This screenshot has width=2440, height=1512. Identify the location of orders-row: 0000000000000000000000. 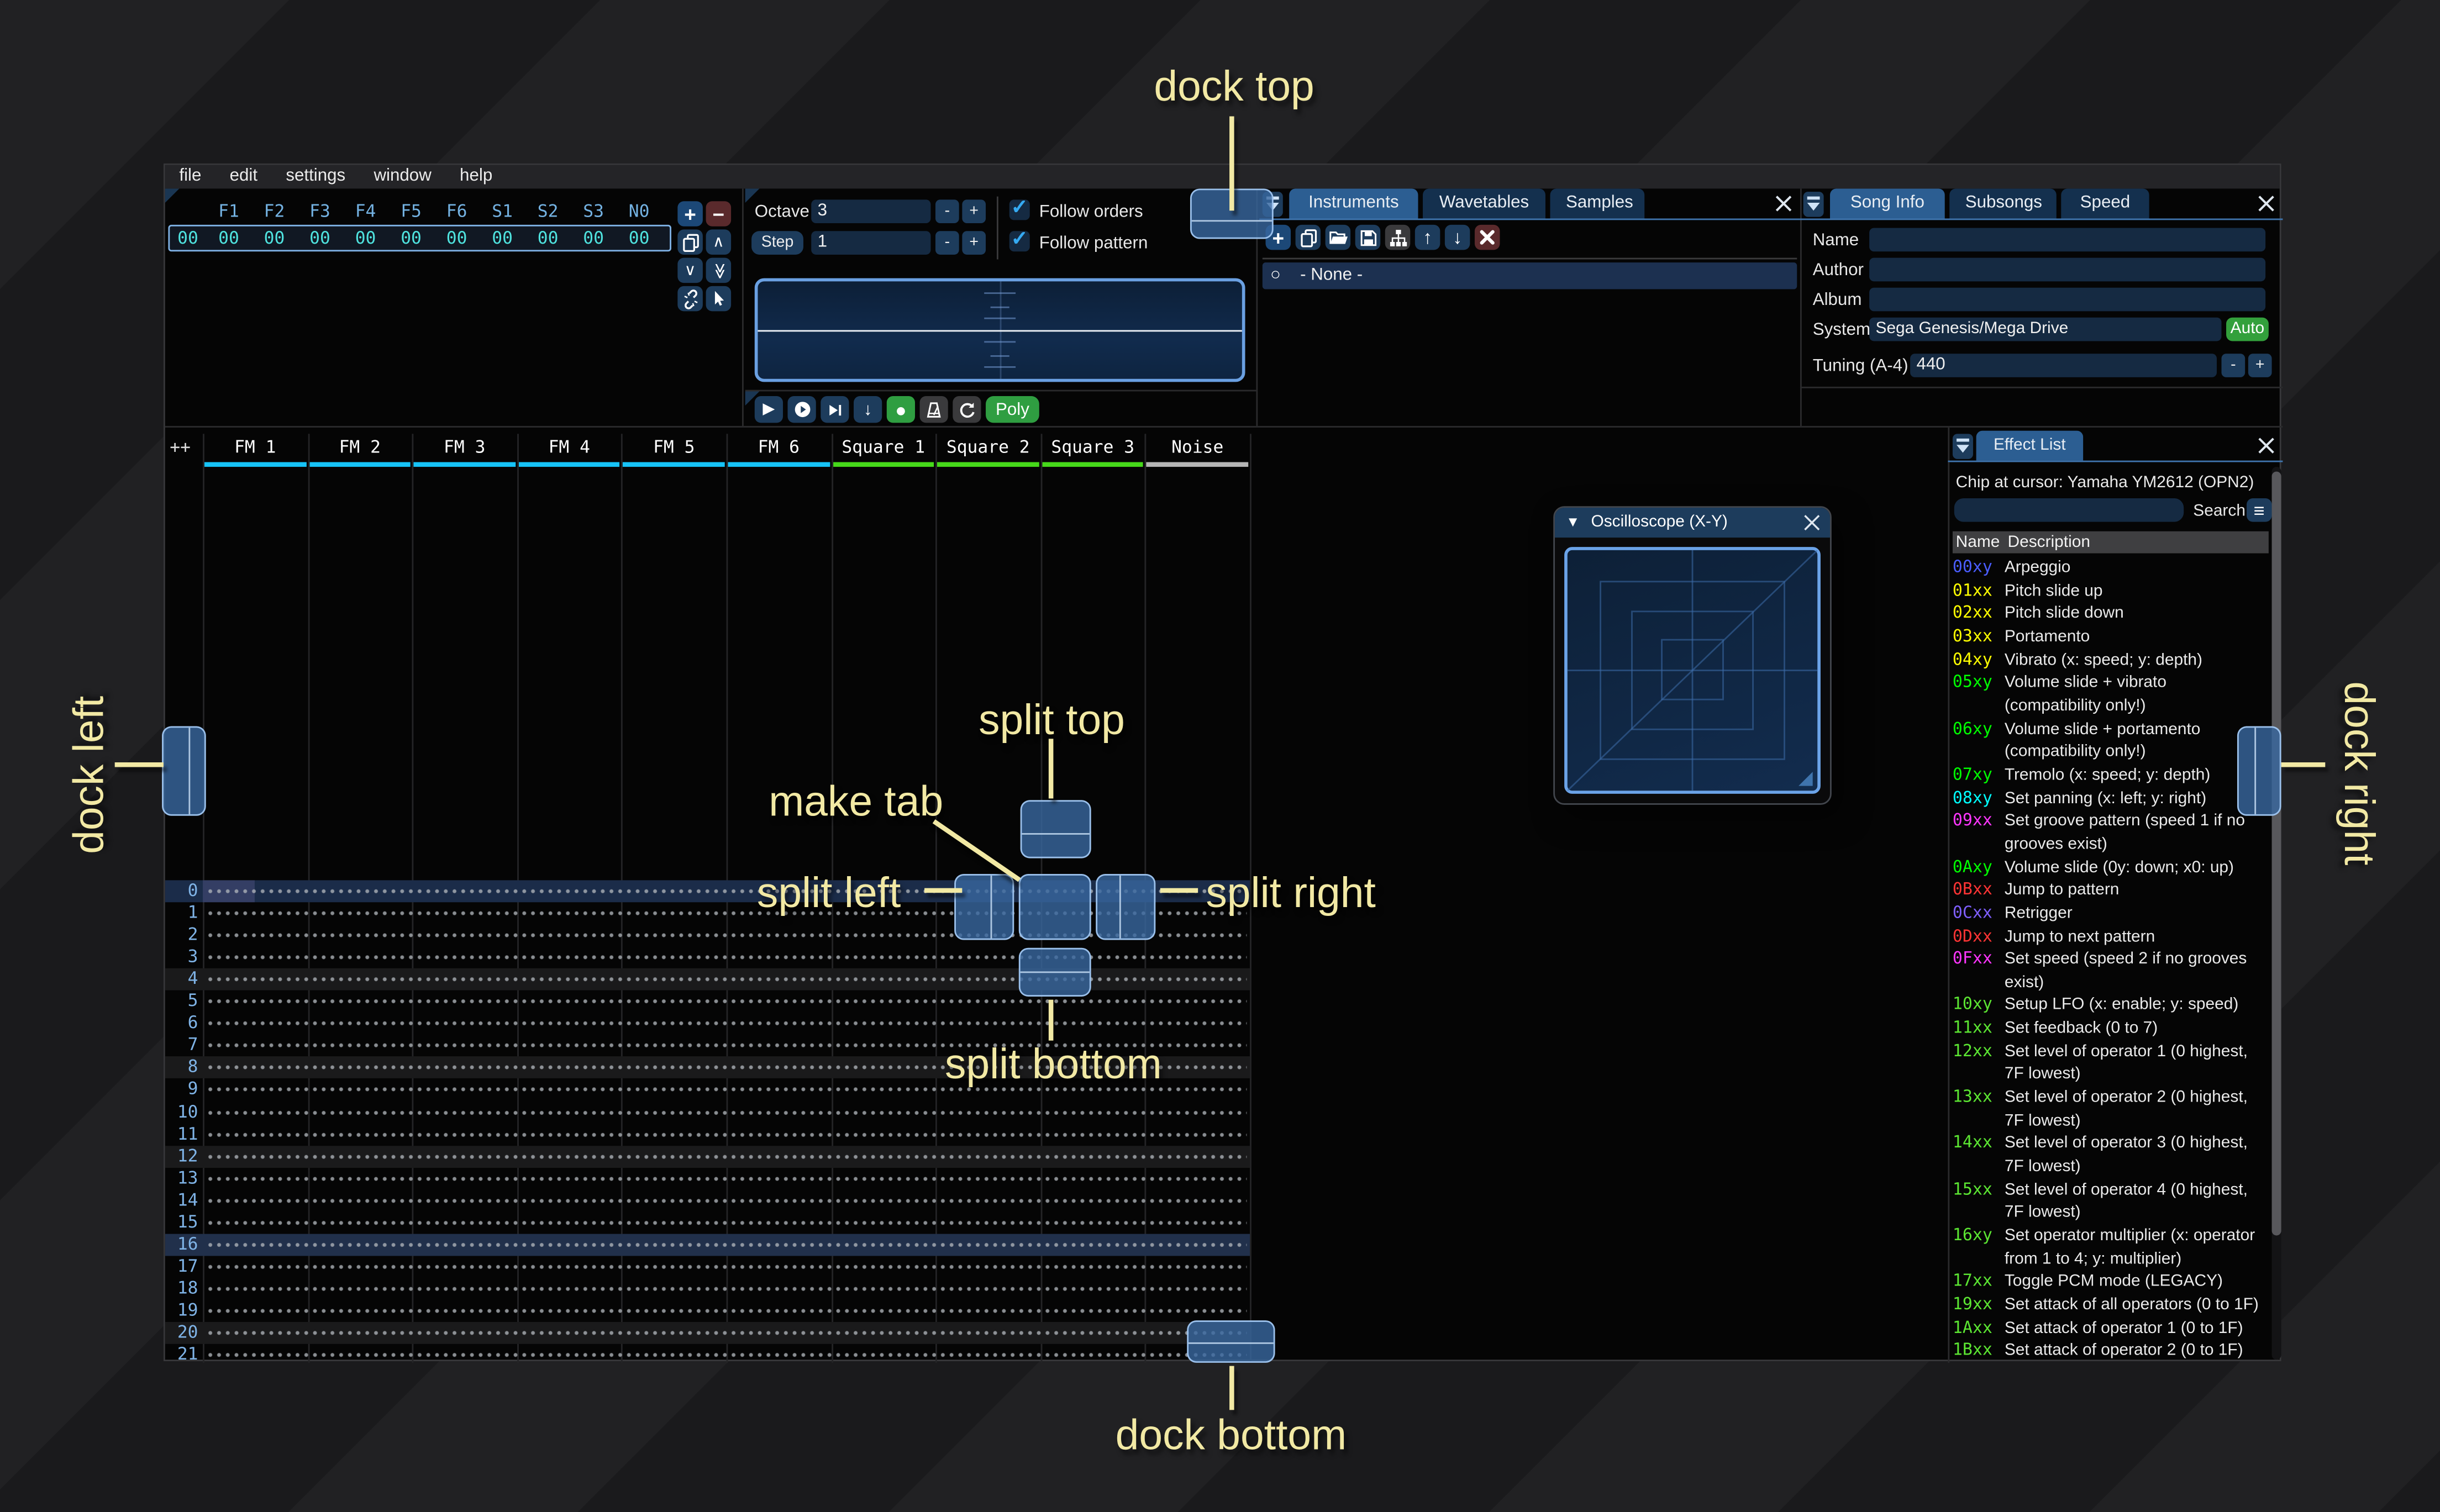
(419, 238).